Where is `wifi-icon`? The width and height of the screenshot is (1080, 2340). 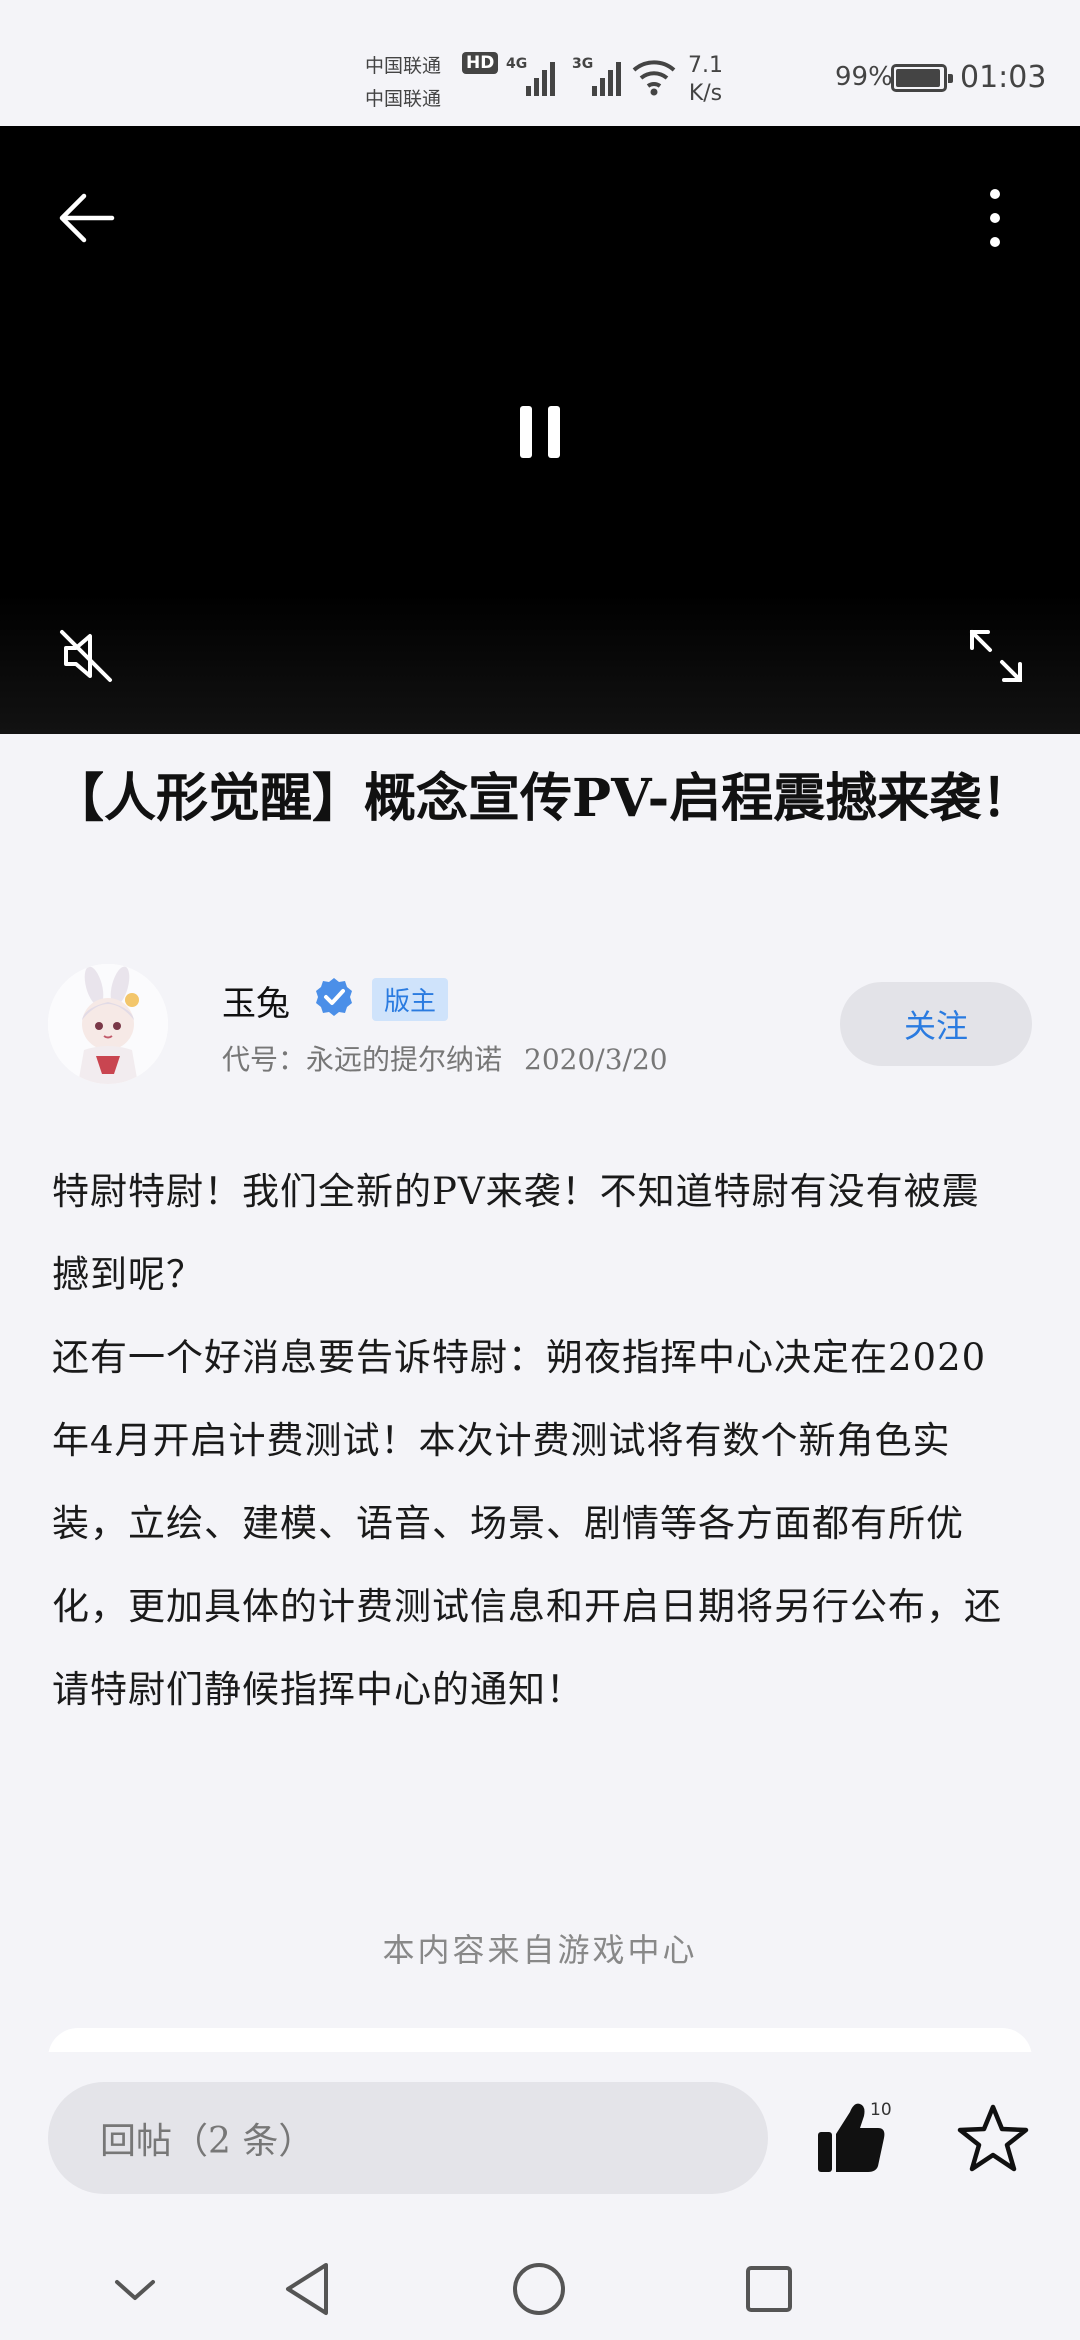 wifi-icon is located at coordinates (654, 79).